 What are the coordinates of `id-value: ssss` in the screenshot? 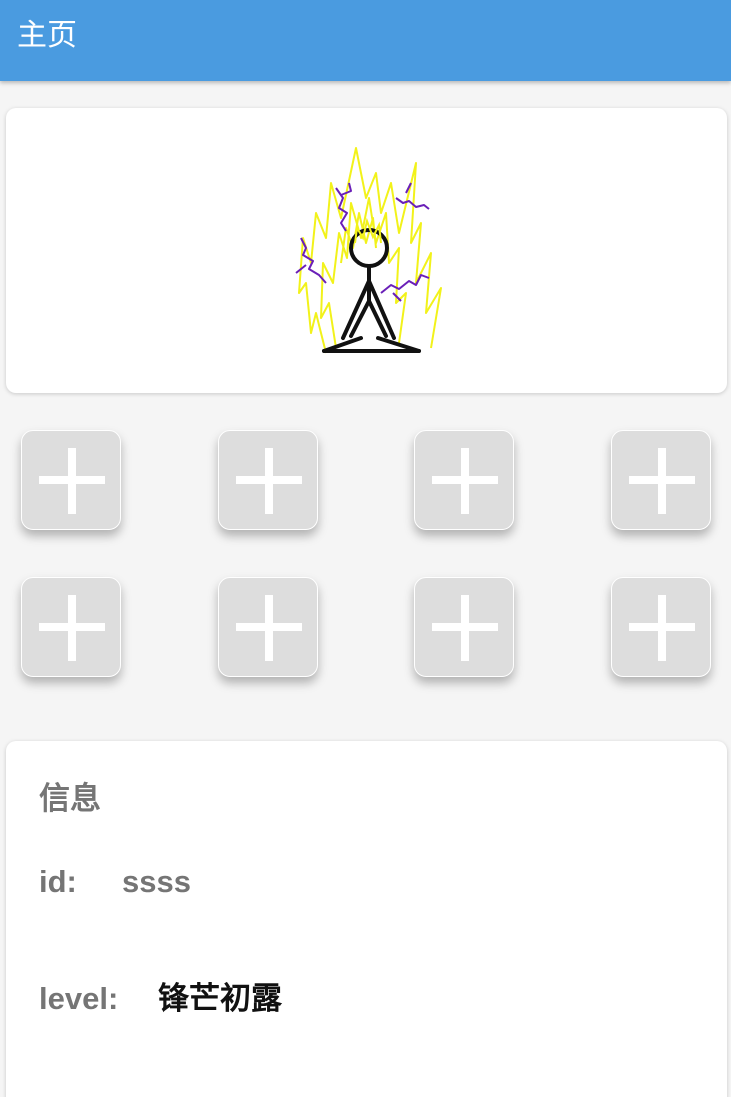 It's located at (156, 881).